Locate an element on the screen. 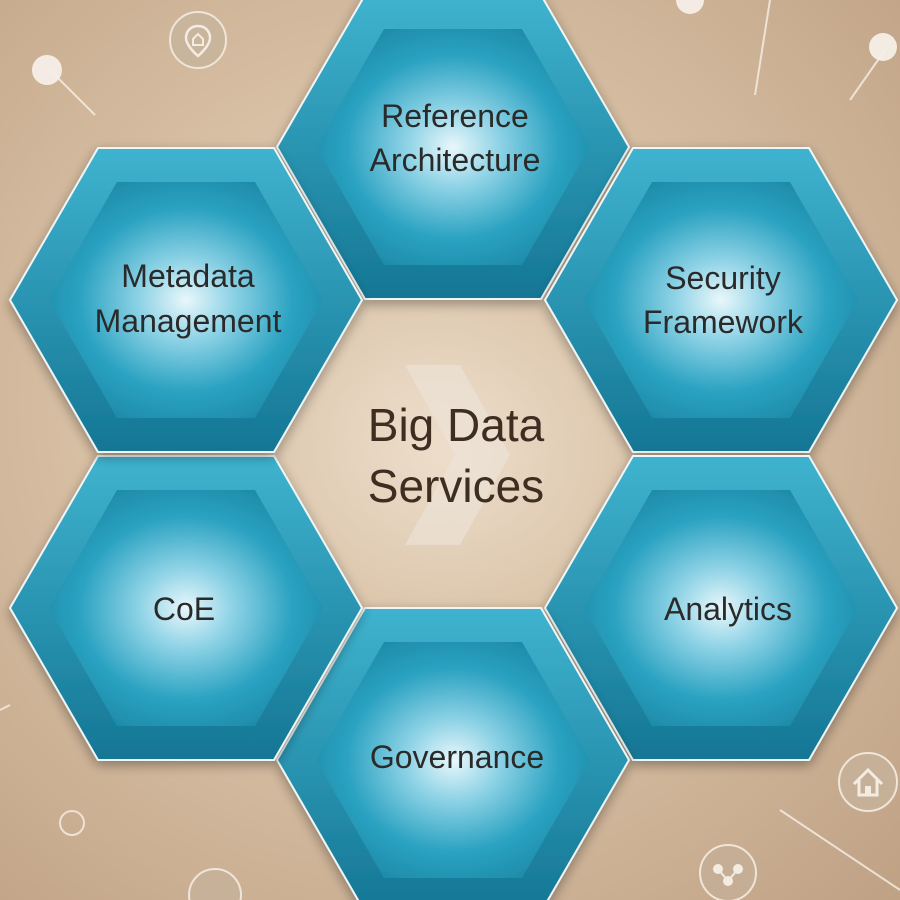 Image resolution: width=900 pixels, height=900 pixels. home-icon is located at coordinates (868, 782).